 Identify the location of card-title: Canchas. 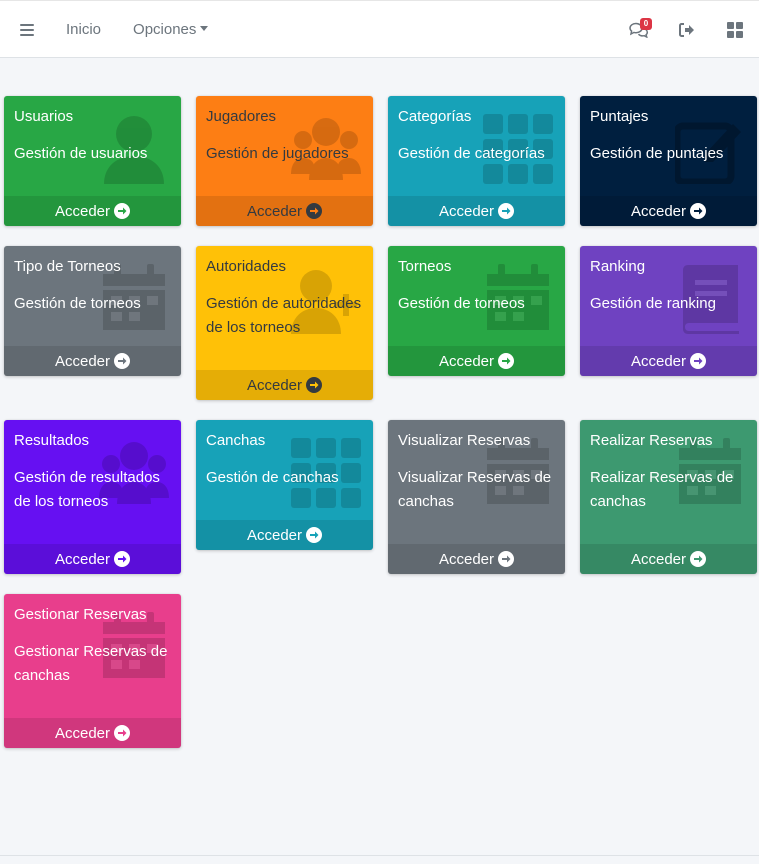
(236, 440).